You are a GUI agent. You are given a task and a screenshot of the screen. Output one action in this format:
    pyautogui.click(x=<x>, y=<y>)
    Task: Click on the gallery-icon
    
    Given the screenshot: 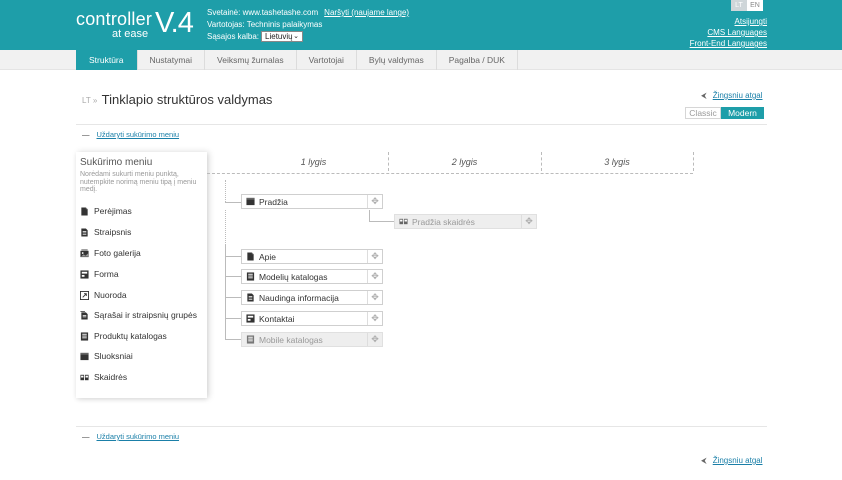 What is the action you would take?
    pyautogui.click(x=84, y=252)
    